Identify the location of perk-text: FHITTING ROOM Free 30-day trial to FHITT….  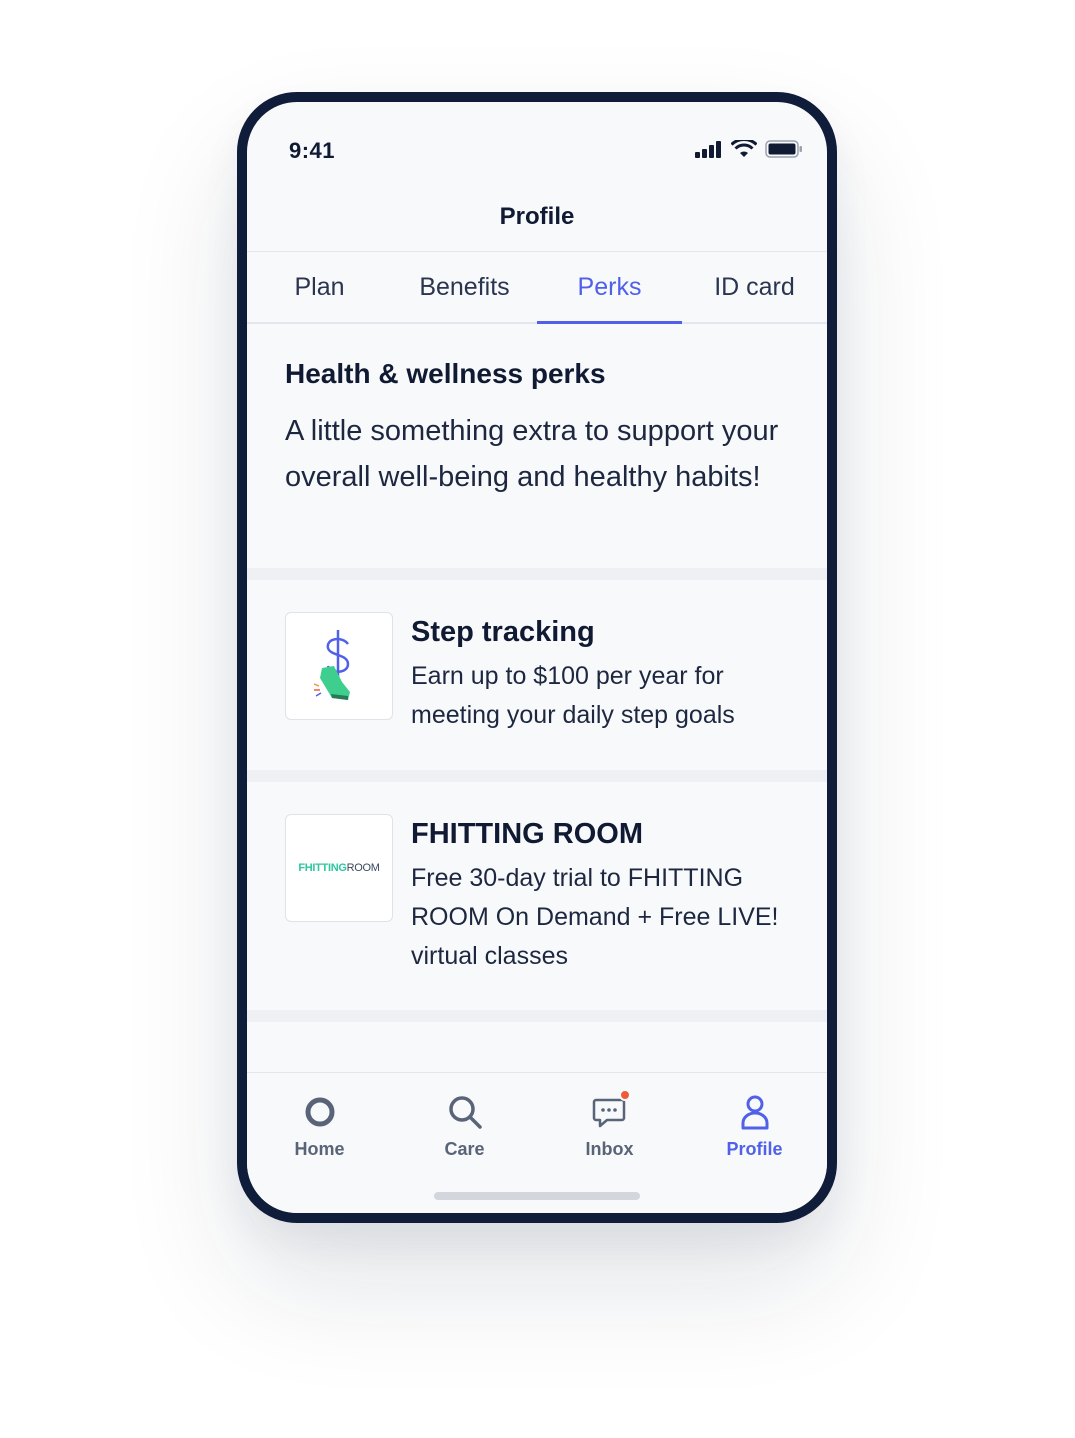
(606, 897).